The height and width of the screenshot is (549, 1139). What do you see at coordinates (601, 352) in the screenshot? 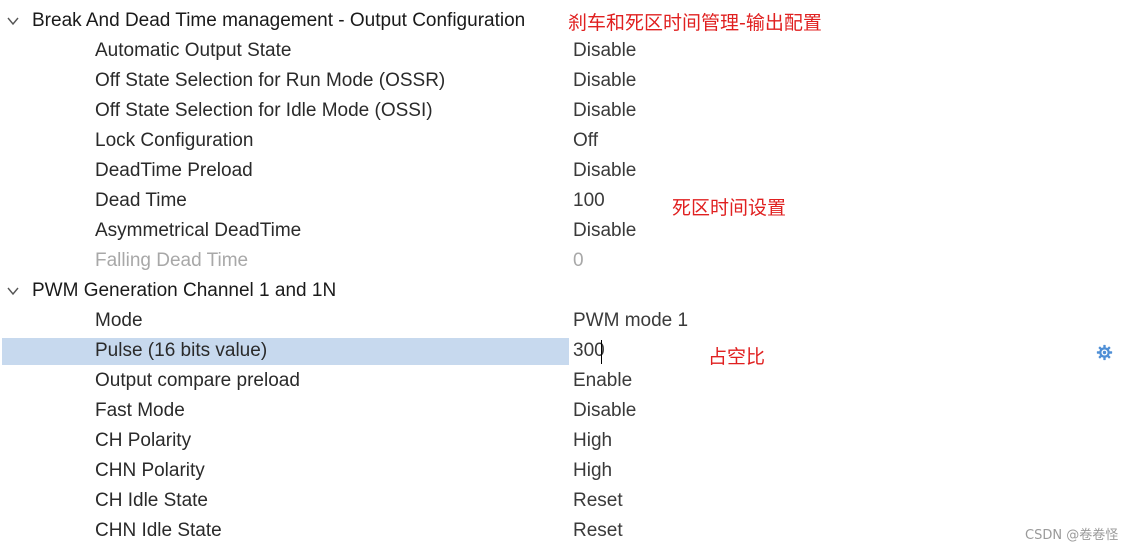
I see `text-caret` at bounding box center [601, 352].